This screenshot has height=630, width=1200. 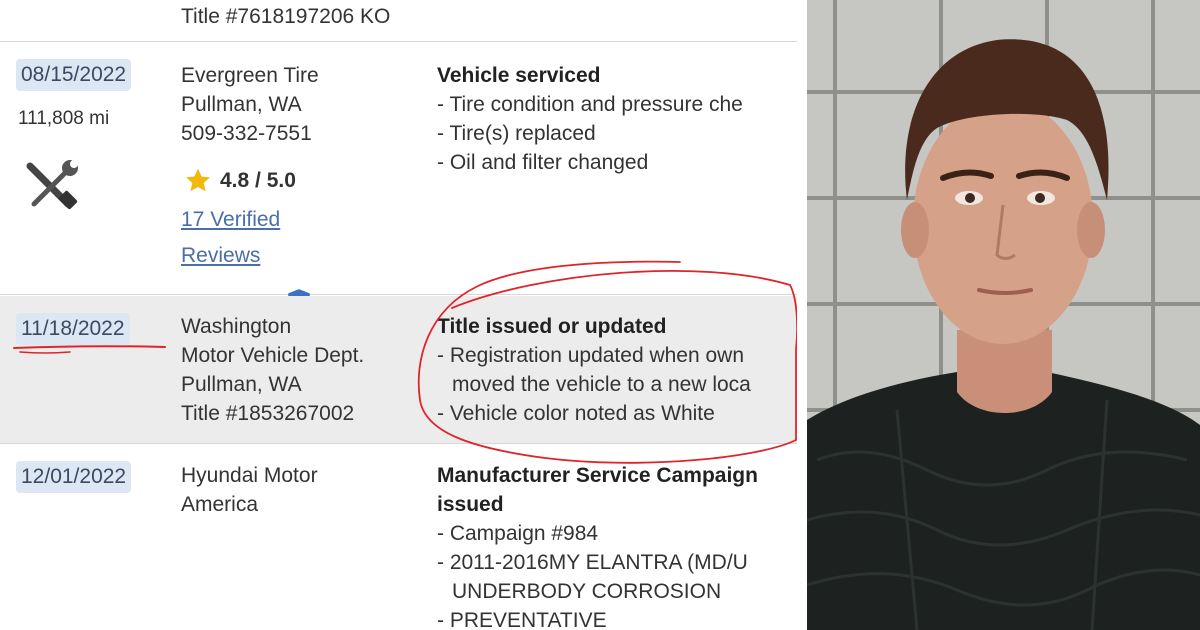 I want to click on title-number: Title #7618197206 KO, so click(x=286, y=16).